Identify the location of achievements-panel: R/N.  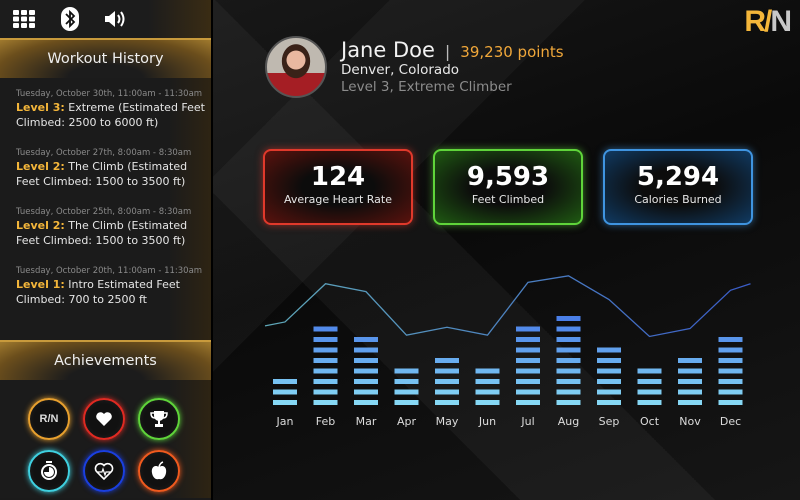
(105, 439).